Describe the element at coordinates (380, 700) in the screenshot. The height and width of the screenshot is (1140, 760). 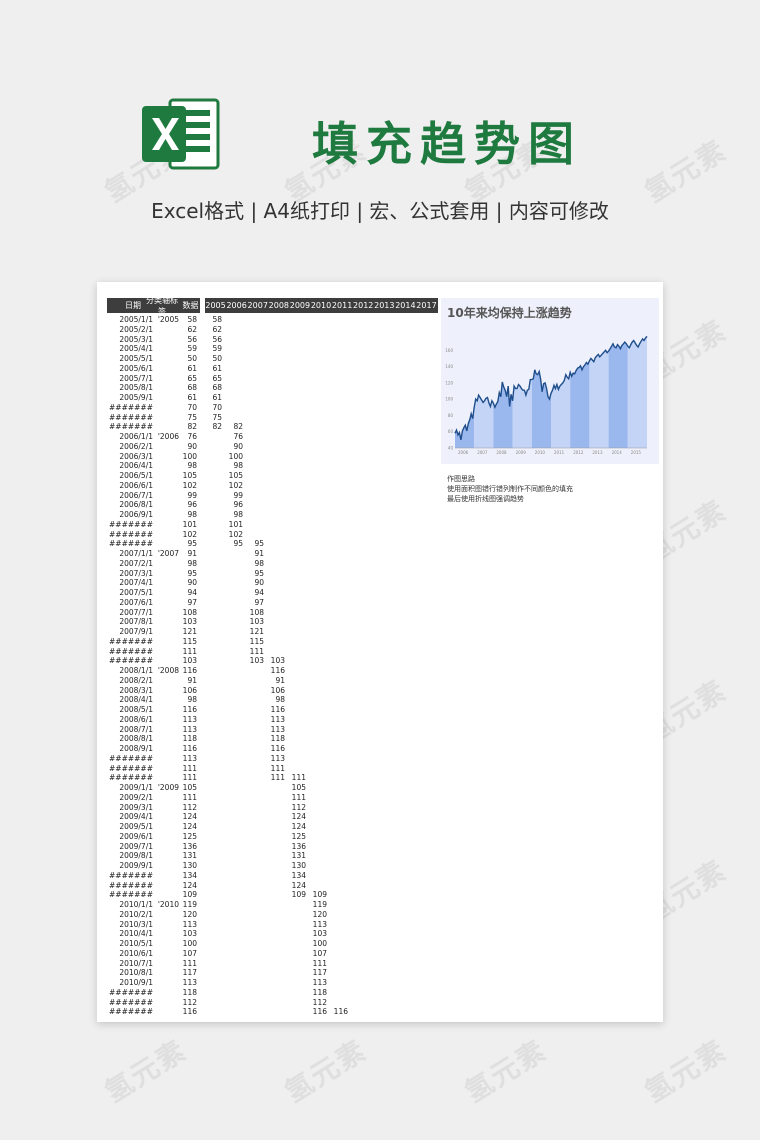
I see `table-row: 2008/4/1 98 98` at that location.